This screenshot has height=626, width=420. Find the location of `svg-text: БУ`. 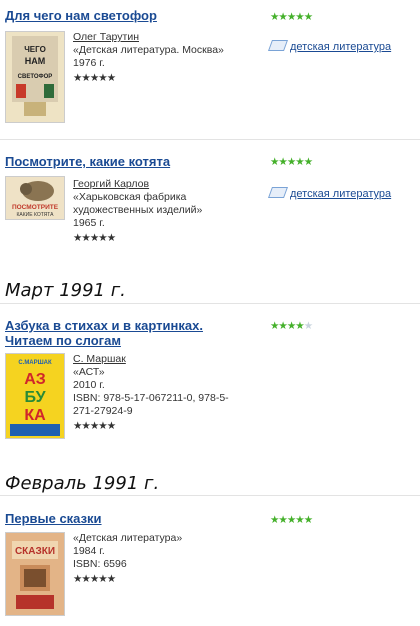

svg-text: БУ is located at coordinates (35, 397).